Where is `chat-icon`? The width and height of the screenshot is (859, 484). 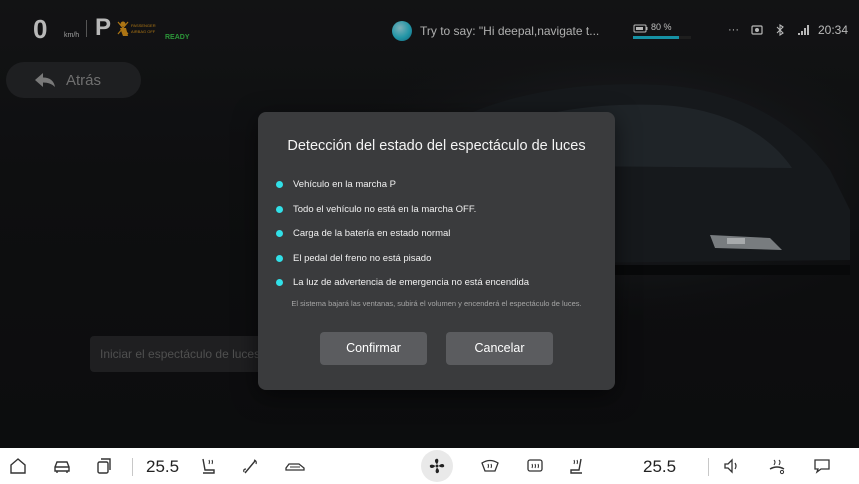
chat-icon is located at coordinates (822, 466).